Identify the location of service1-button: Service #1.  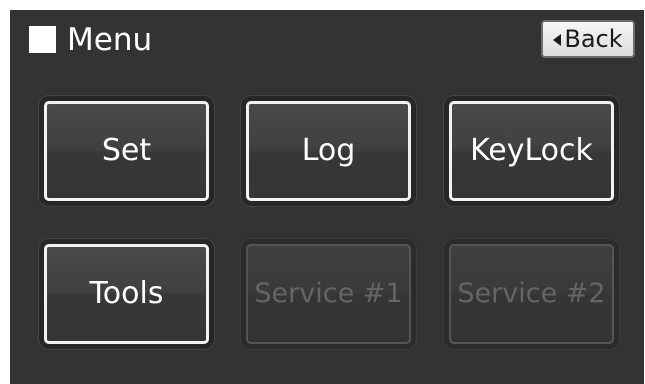
(328, 294).